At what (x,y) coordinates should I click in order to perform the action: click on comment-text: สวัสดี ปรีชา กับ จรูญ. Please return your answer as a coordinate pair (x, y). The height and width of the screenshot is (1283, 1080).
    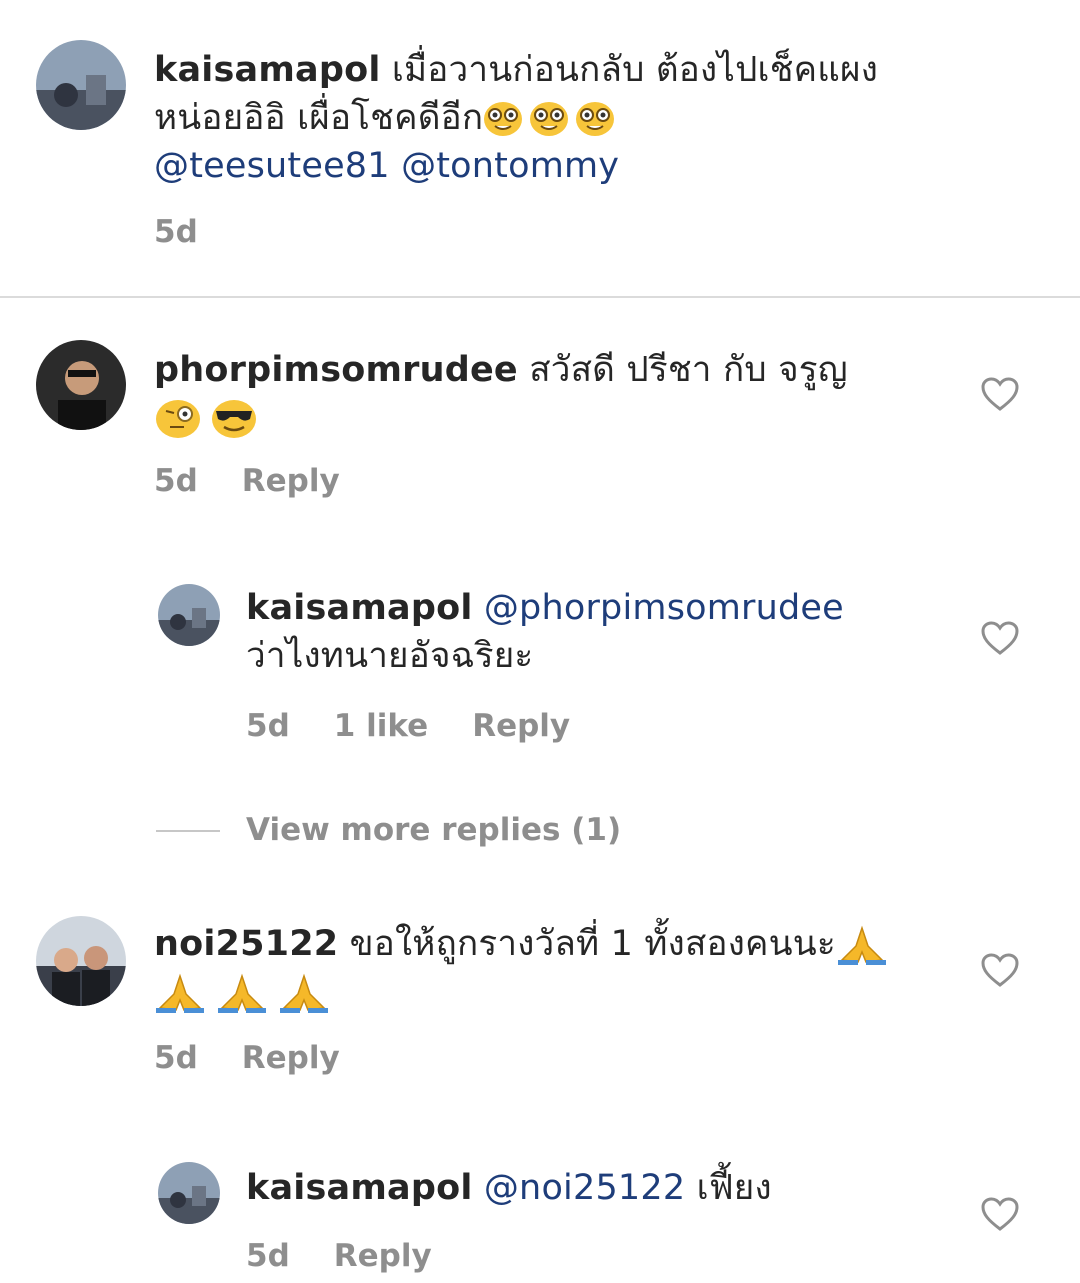
    Looking at the image, I should click on (688, 370).